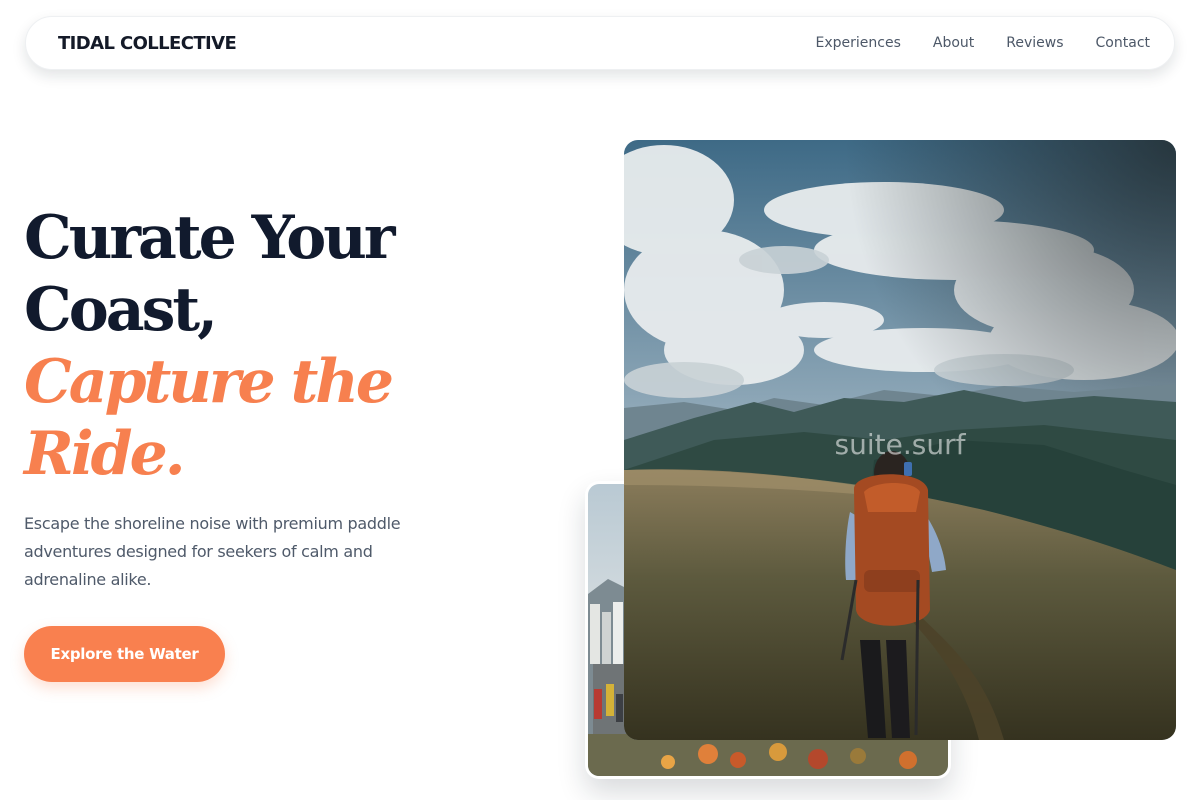 Image resolution: width=1200 pixels, height=800 pixels. Describe the element at coordinates (858, 43) in the screenshot. I see `nav-link-experiences: Experiences` at that location.